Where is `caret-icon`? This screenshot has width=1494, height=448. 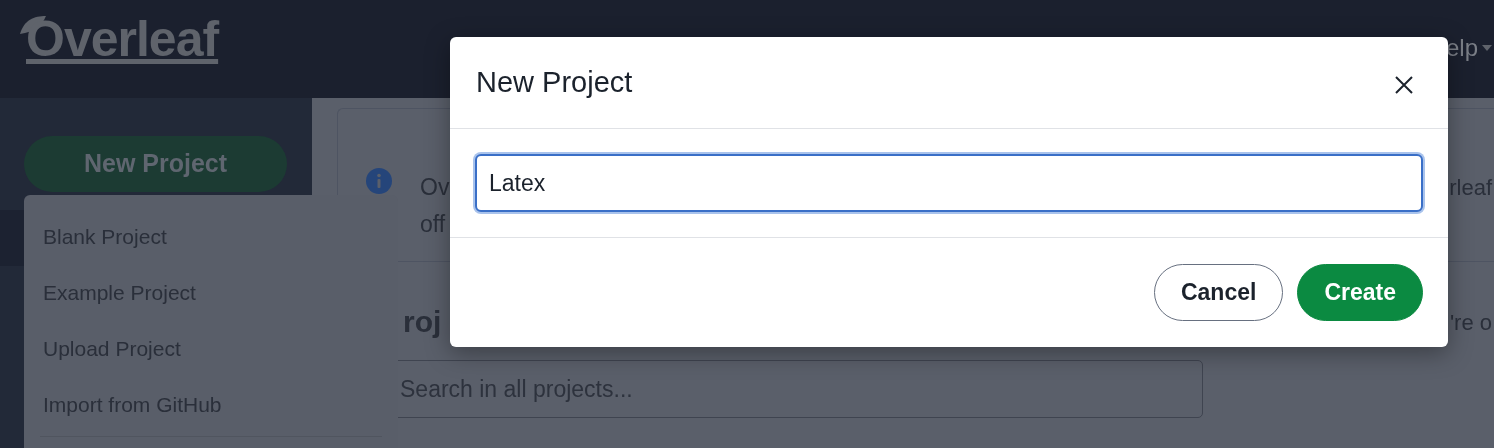
caret-icon is located at coordinates (1487, 48).